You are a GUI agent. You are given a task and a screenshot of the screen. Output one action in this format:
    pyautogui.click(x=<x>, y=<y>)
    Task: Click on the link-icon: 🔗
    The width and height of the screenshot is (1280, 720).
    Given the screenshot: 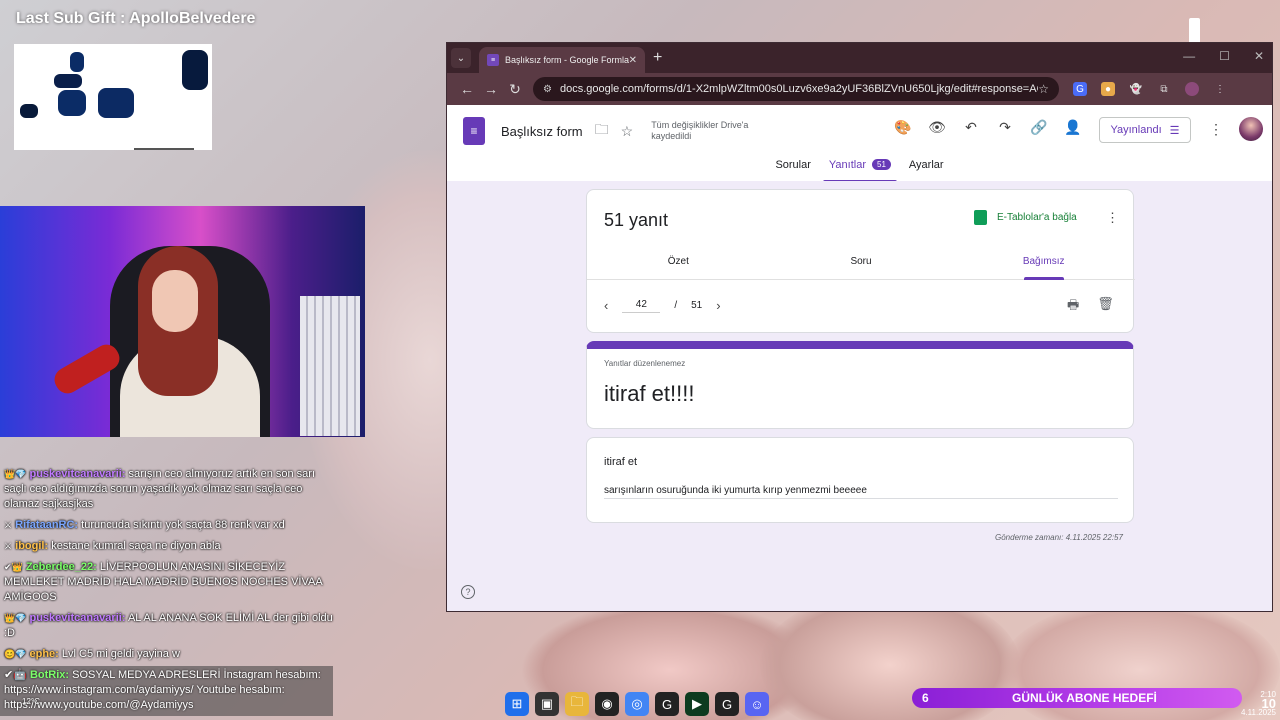 What is the action you would take?
    pyautogui.click(x=1039, y=129)
    